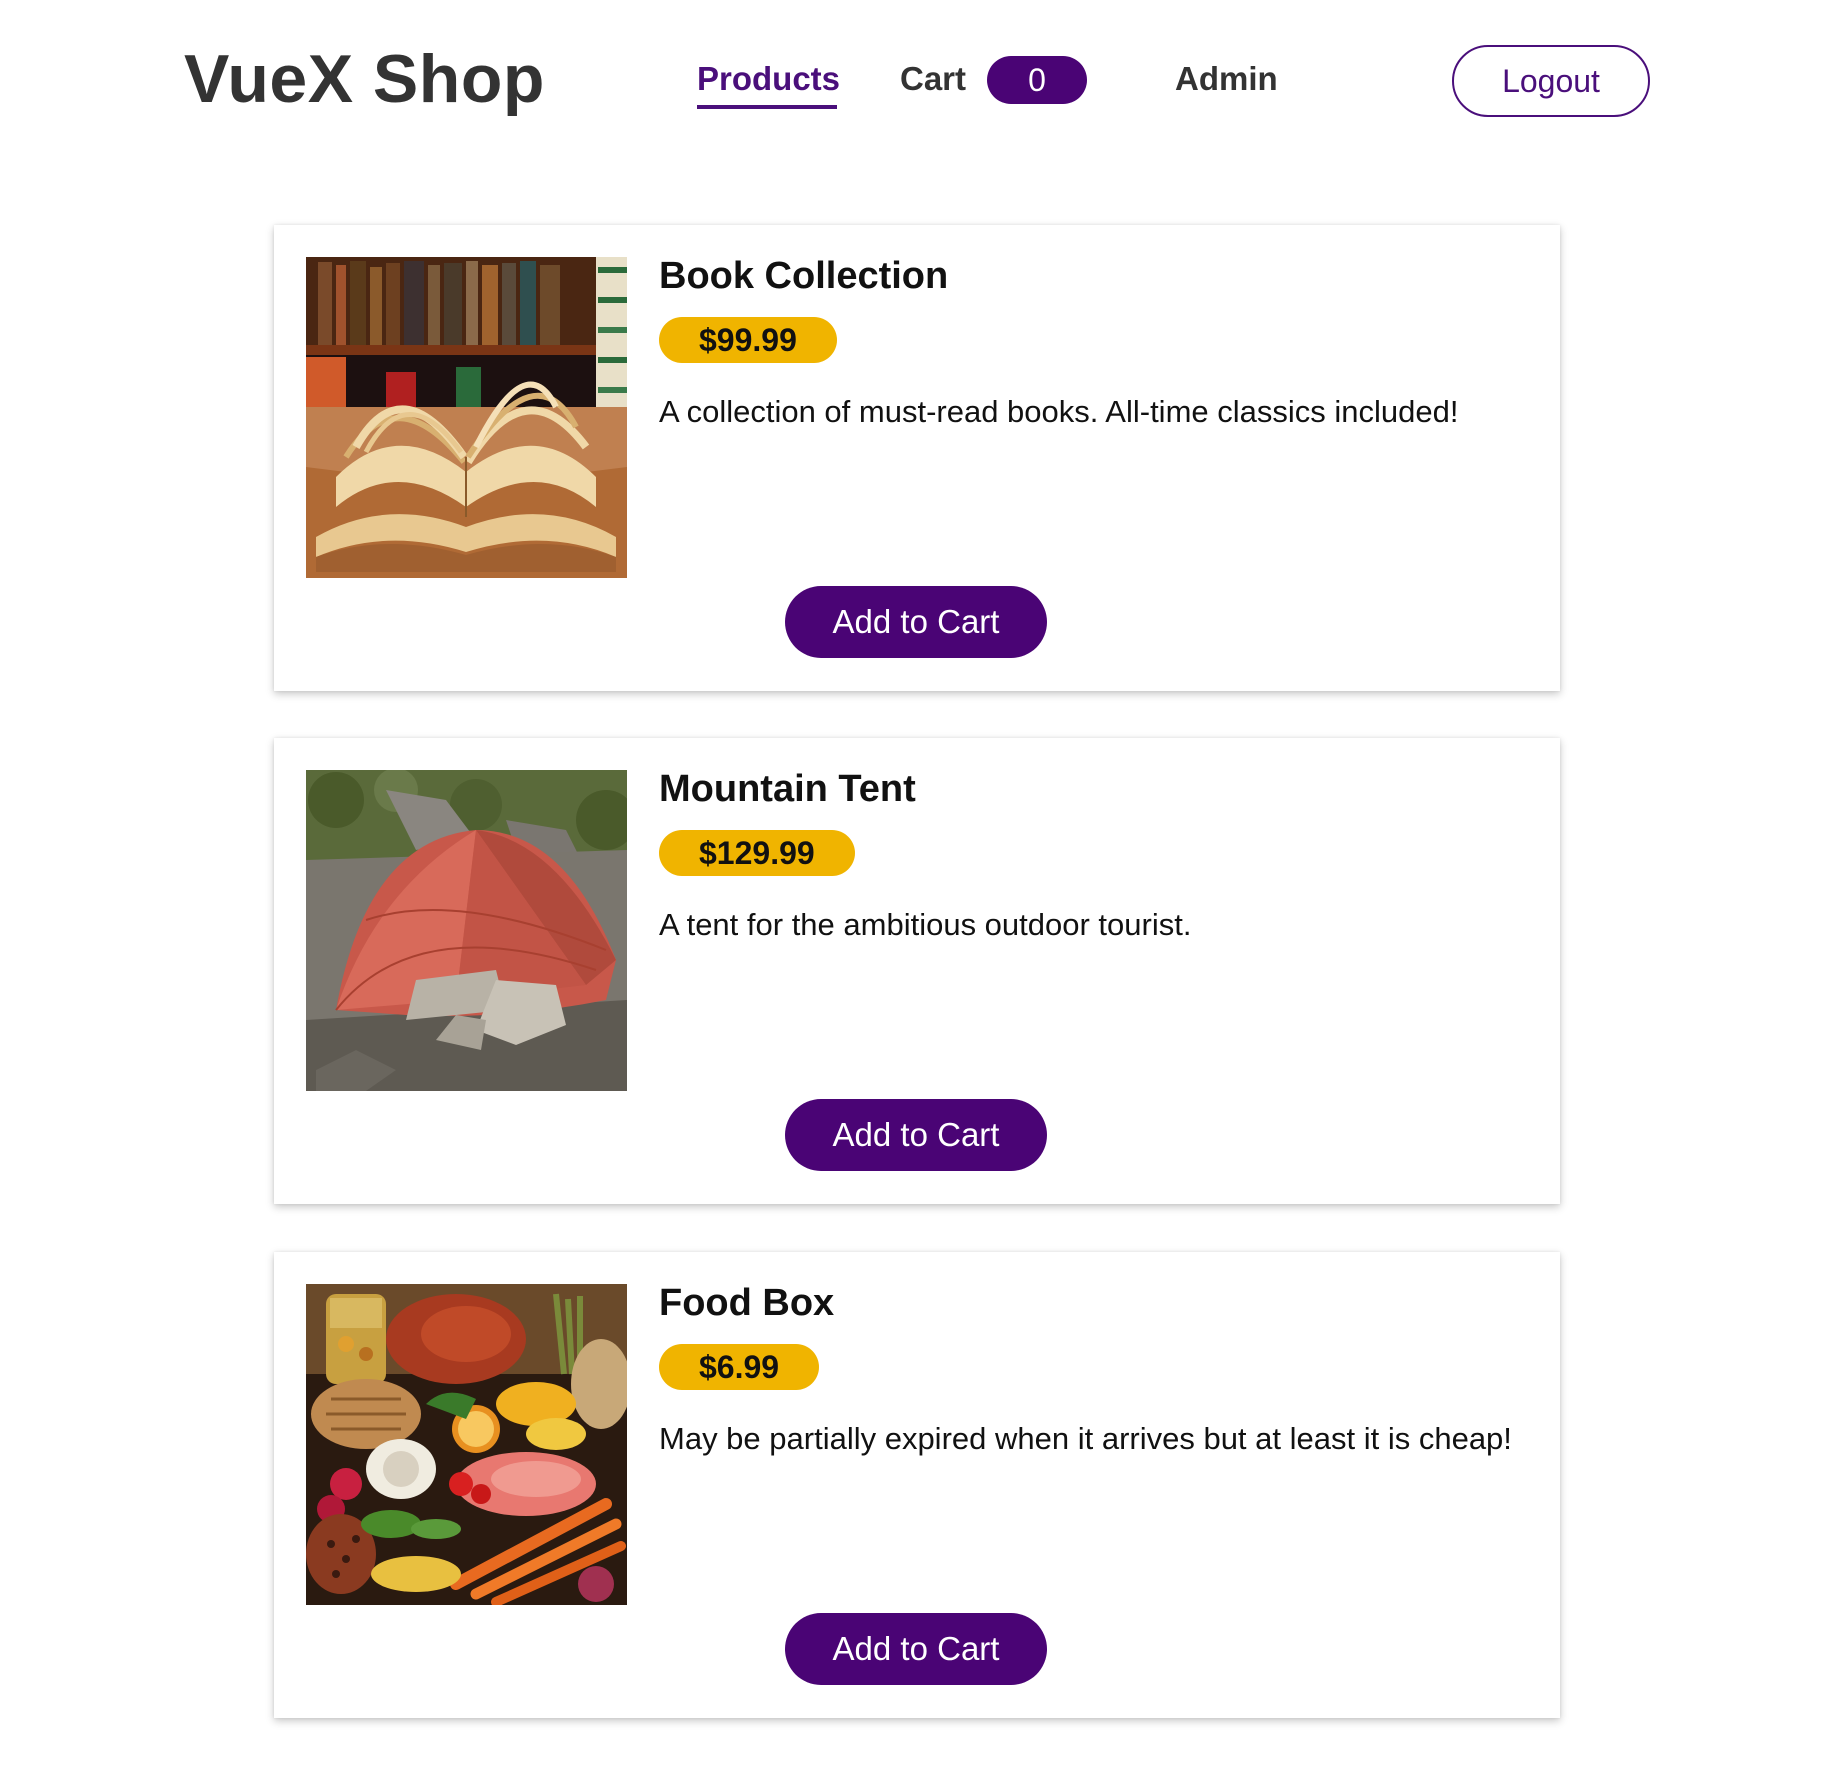  What do you see at coordinates (767, 107) in the screenshot?
I see `active-nav-underline` at bounding box center [767, 107].